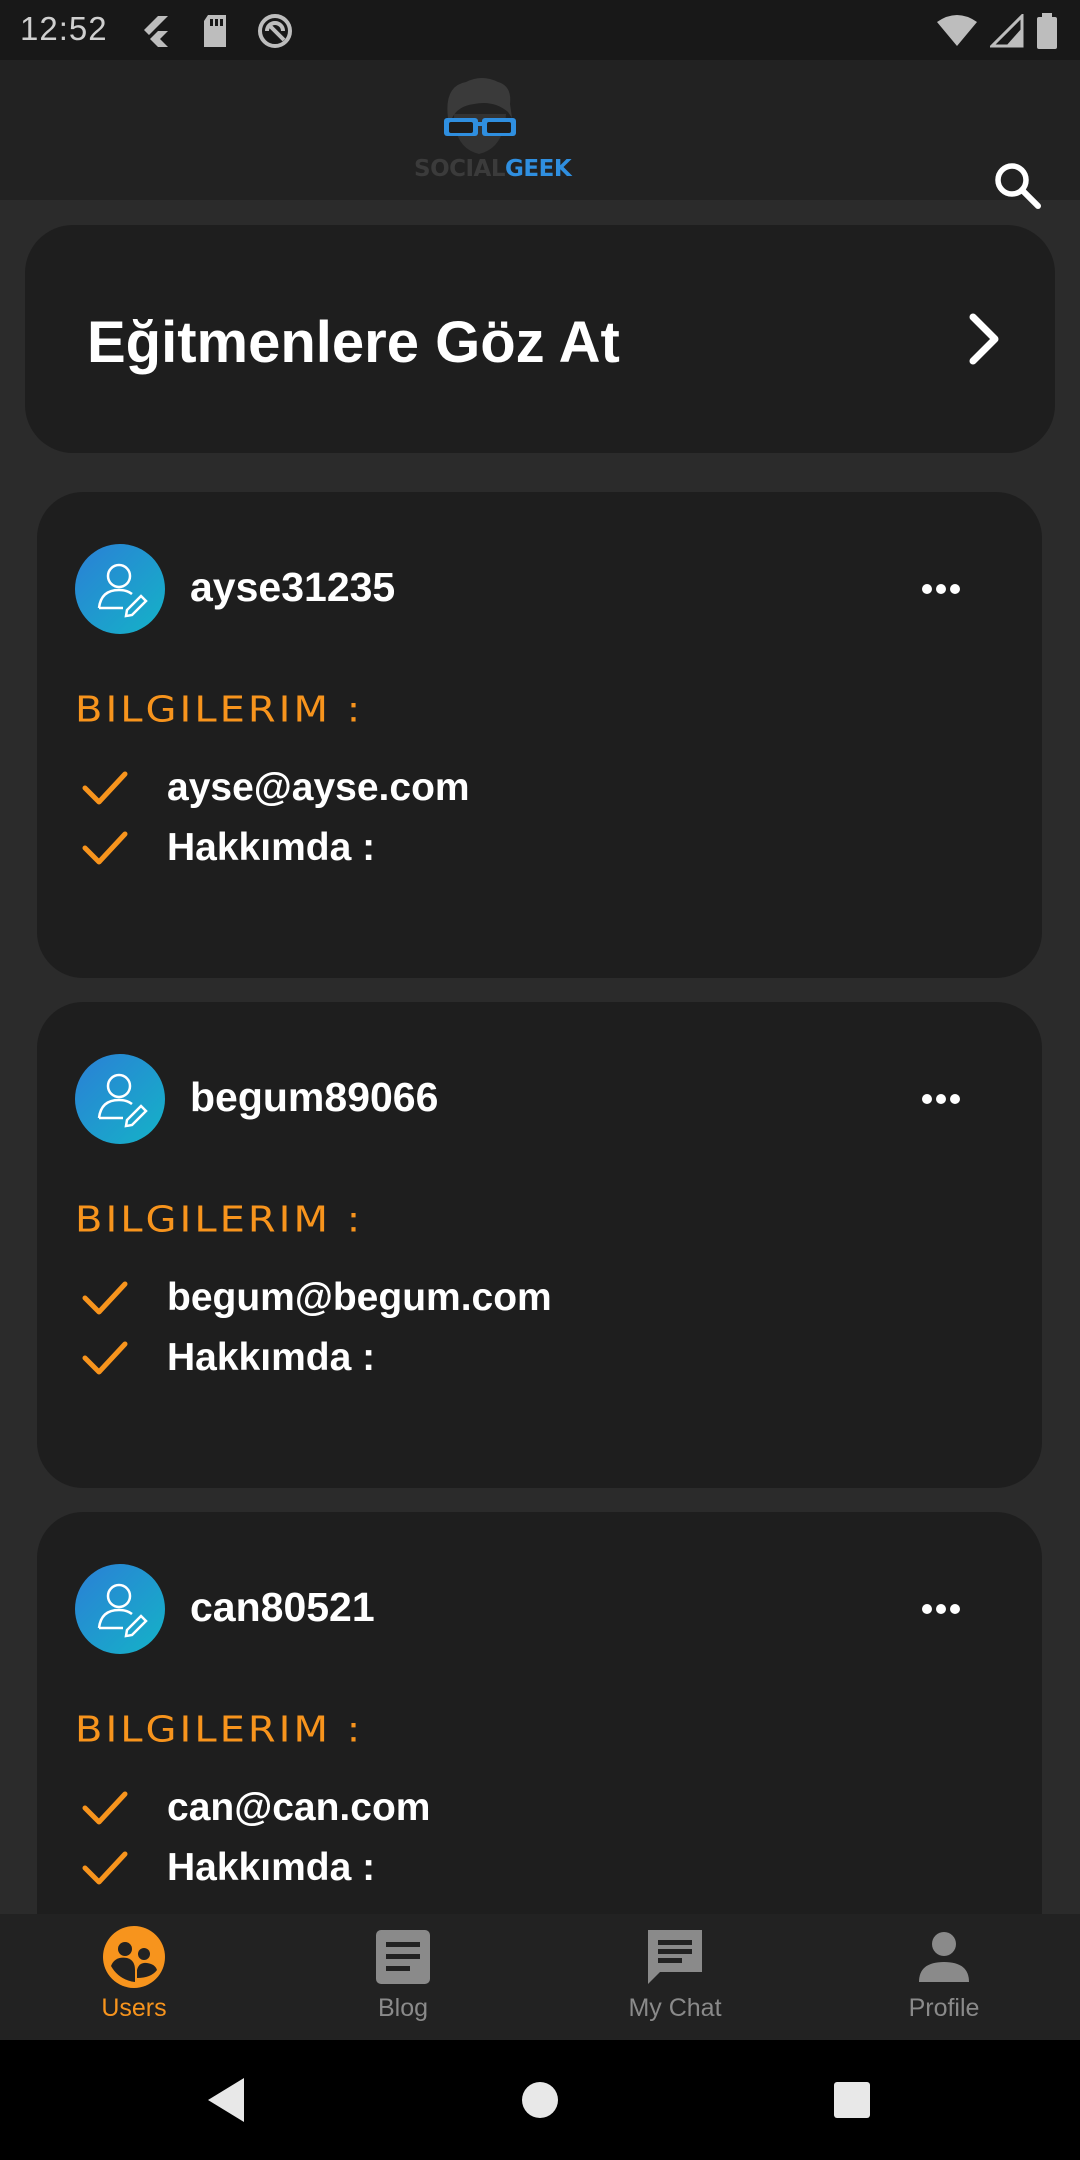 This screenshot has width=1080, height=2160. I want to click on nav-item-blog: Blog, so click(403, 1979).